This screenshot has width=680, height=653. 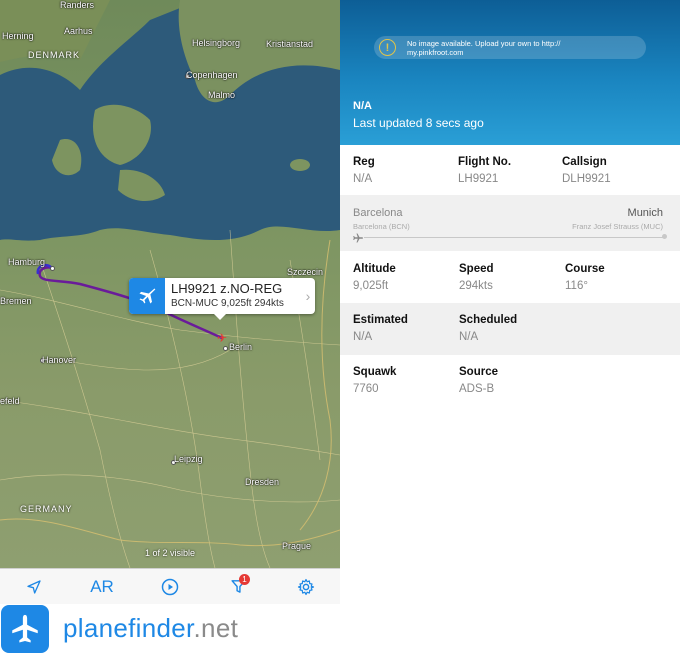 What do you see at coordinates (418, 123) in the screenshot?
I see `last-updated: Last updated 8 secs ago` at bounding box center [418, 123].